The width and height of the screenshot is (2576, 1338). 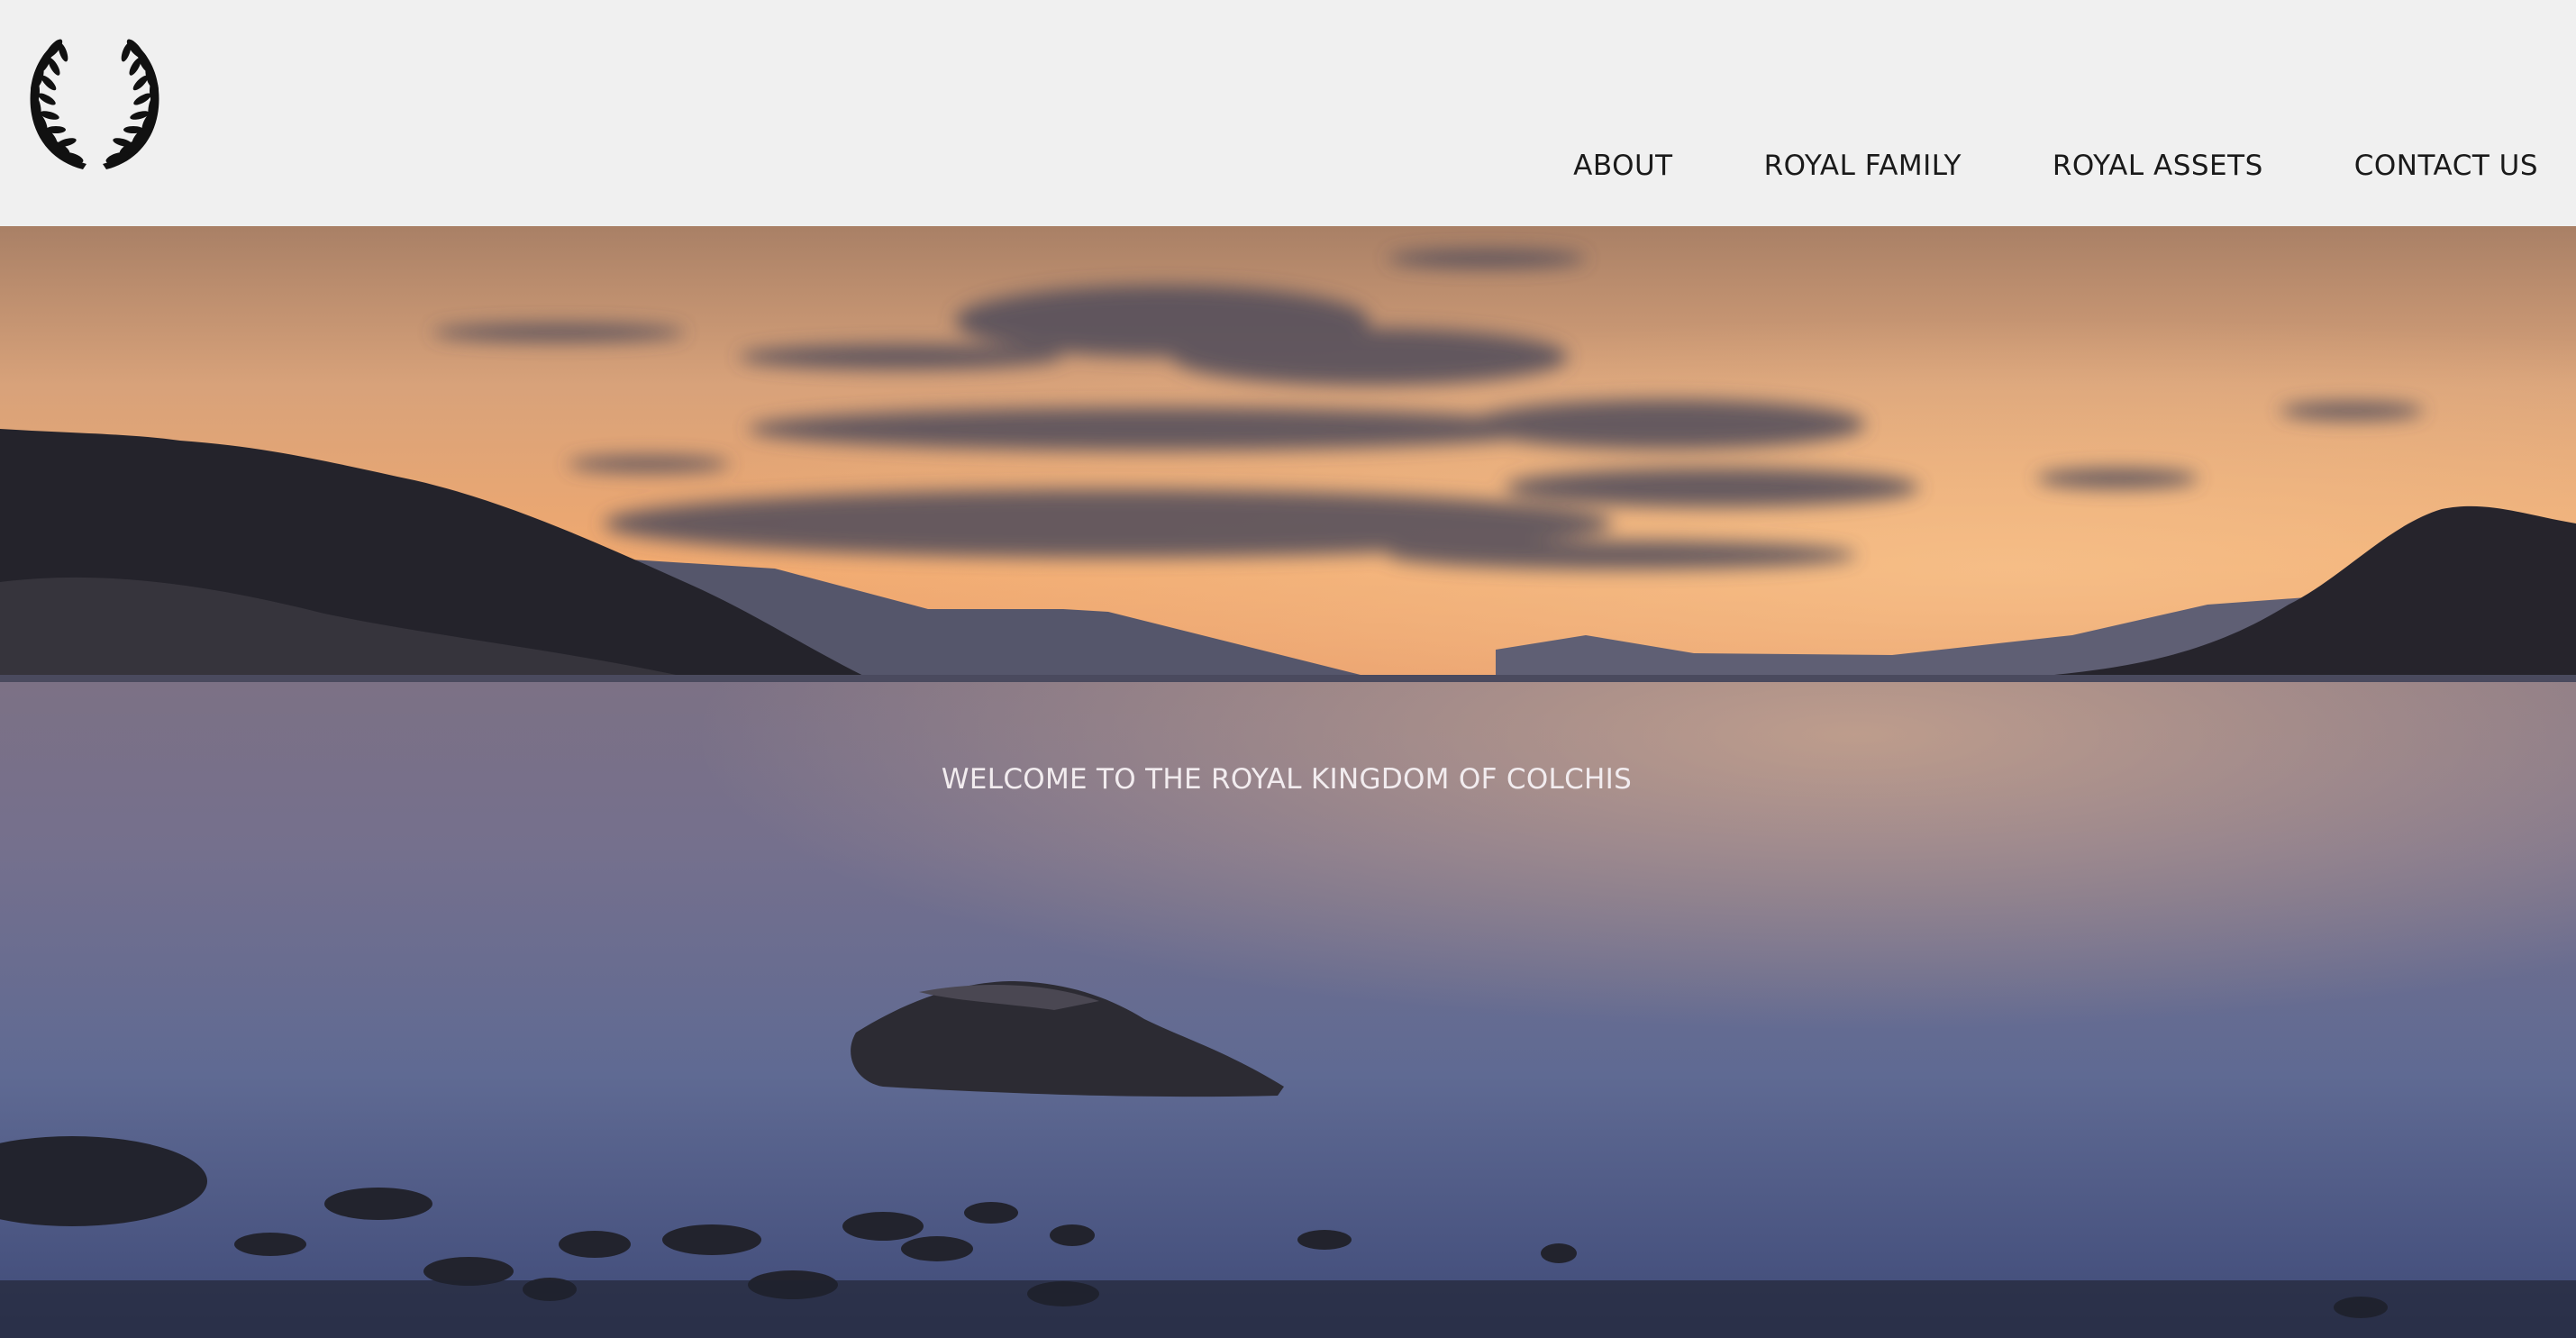 I want to click on hero-welcome-title: WELCOME TO THE ROYAL KINGDOM OF COLCHIS, so click(x=1287, y=779).